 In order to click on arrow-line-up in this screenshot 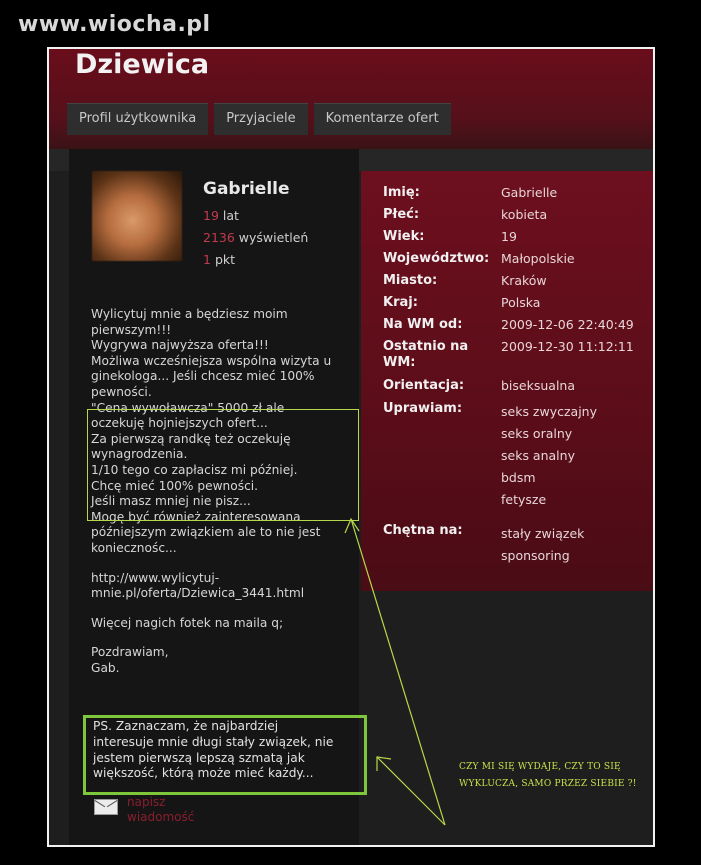, I will do `click(398, 672)`.